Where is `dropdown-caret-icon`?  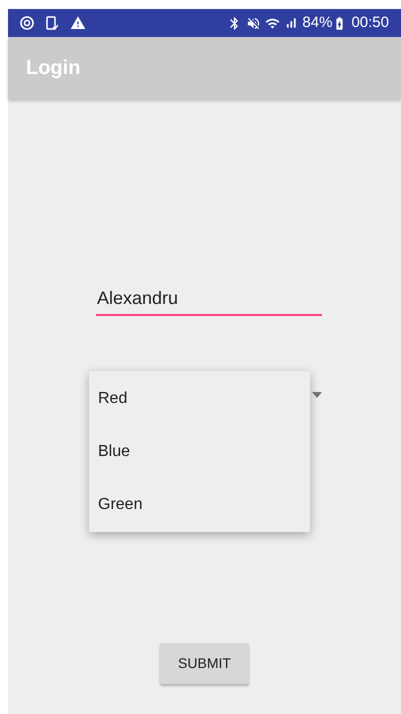 dropdown-caret-icon is located at coordinates (317, 395).